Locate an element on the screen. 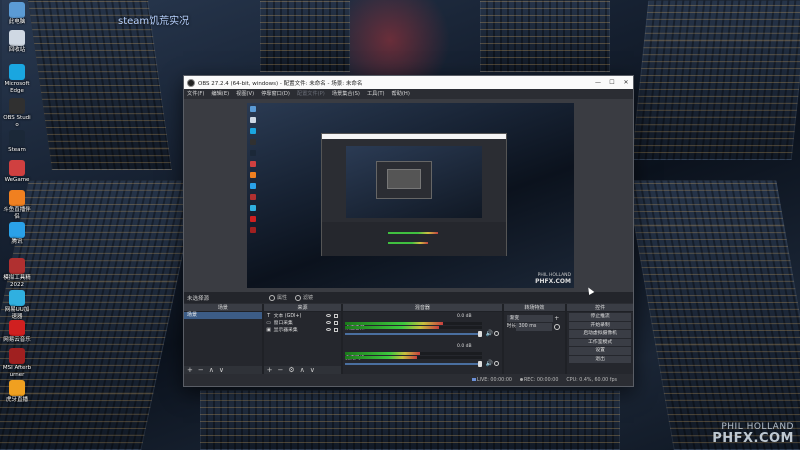 This screenshot has width=800, height=450. desktop-shortcut: Steam is located at coordinates (17, 142).